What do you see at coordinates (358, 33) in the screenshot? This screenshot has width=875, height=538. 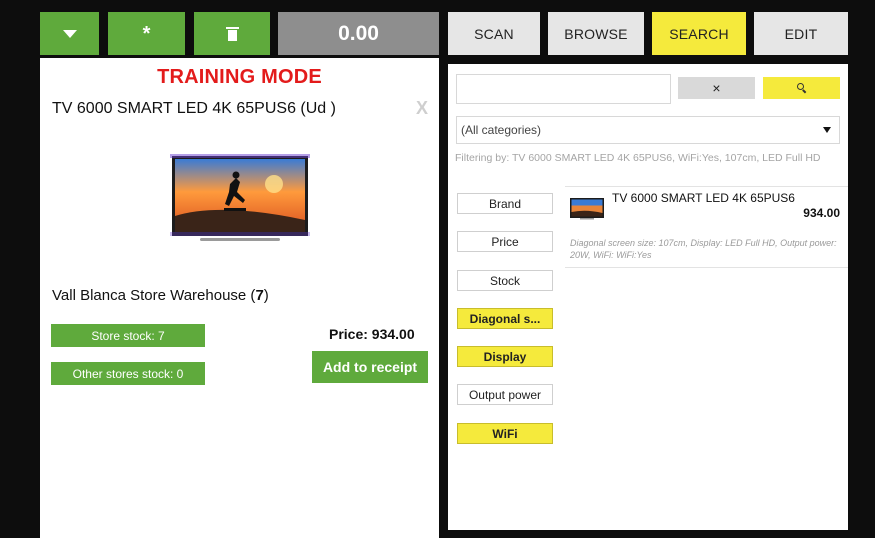 I see `receipt-total: 0.00` at bounding box center [358, 33].